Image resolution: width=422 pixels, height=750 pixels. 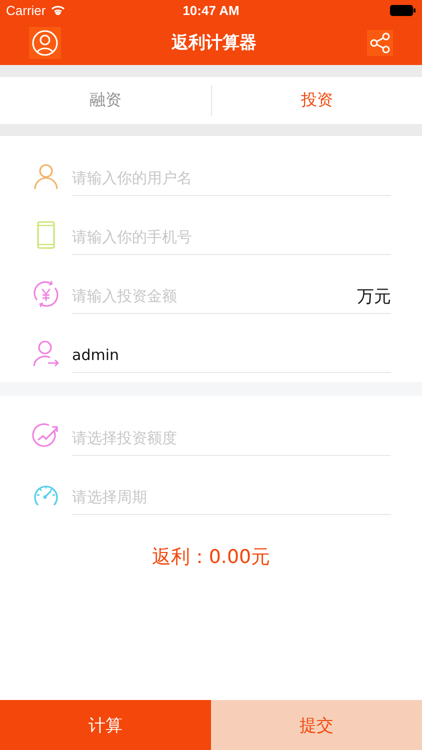 I want to click on share-icon, so click(x=380, y=43).